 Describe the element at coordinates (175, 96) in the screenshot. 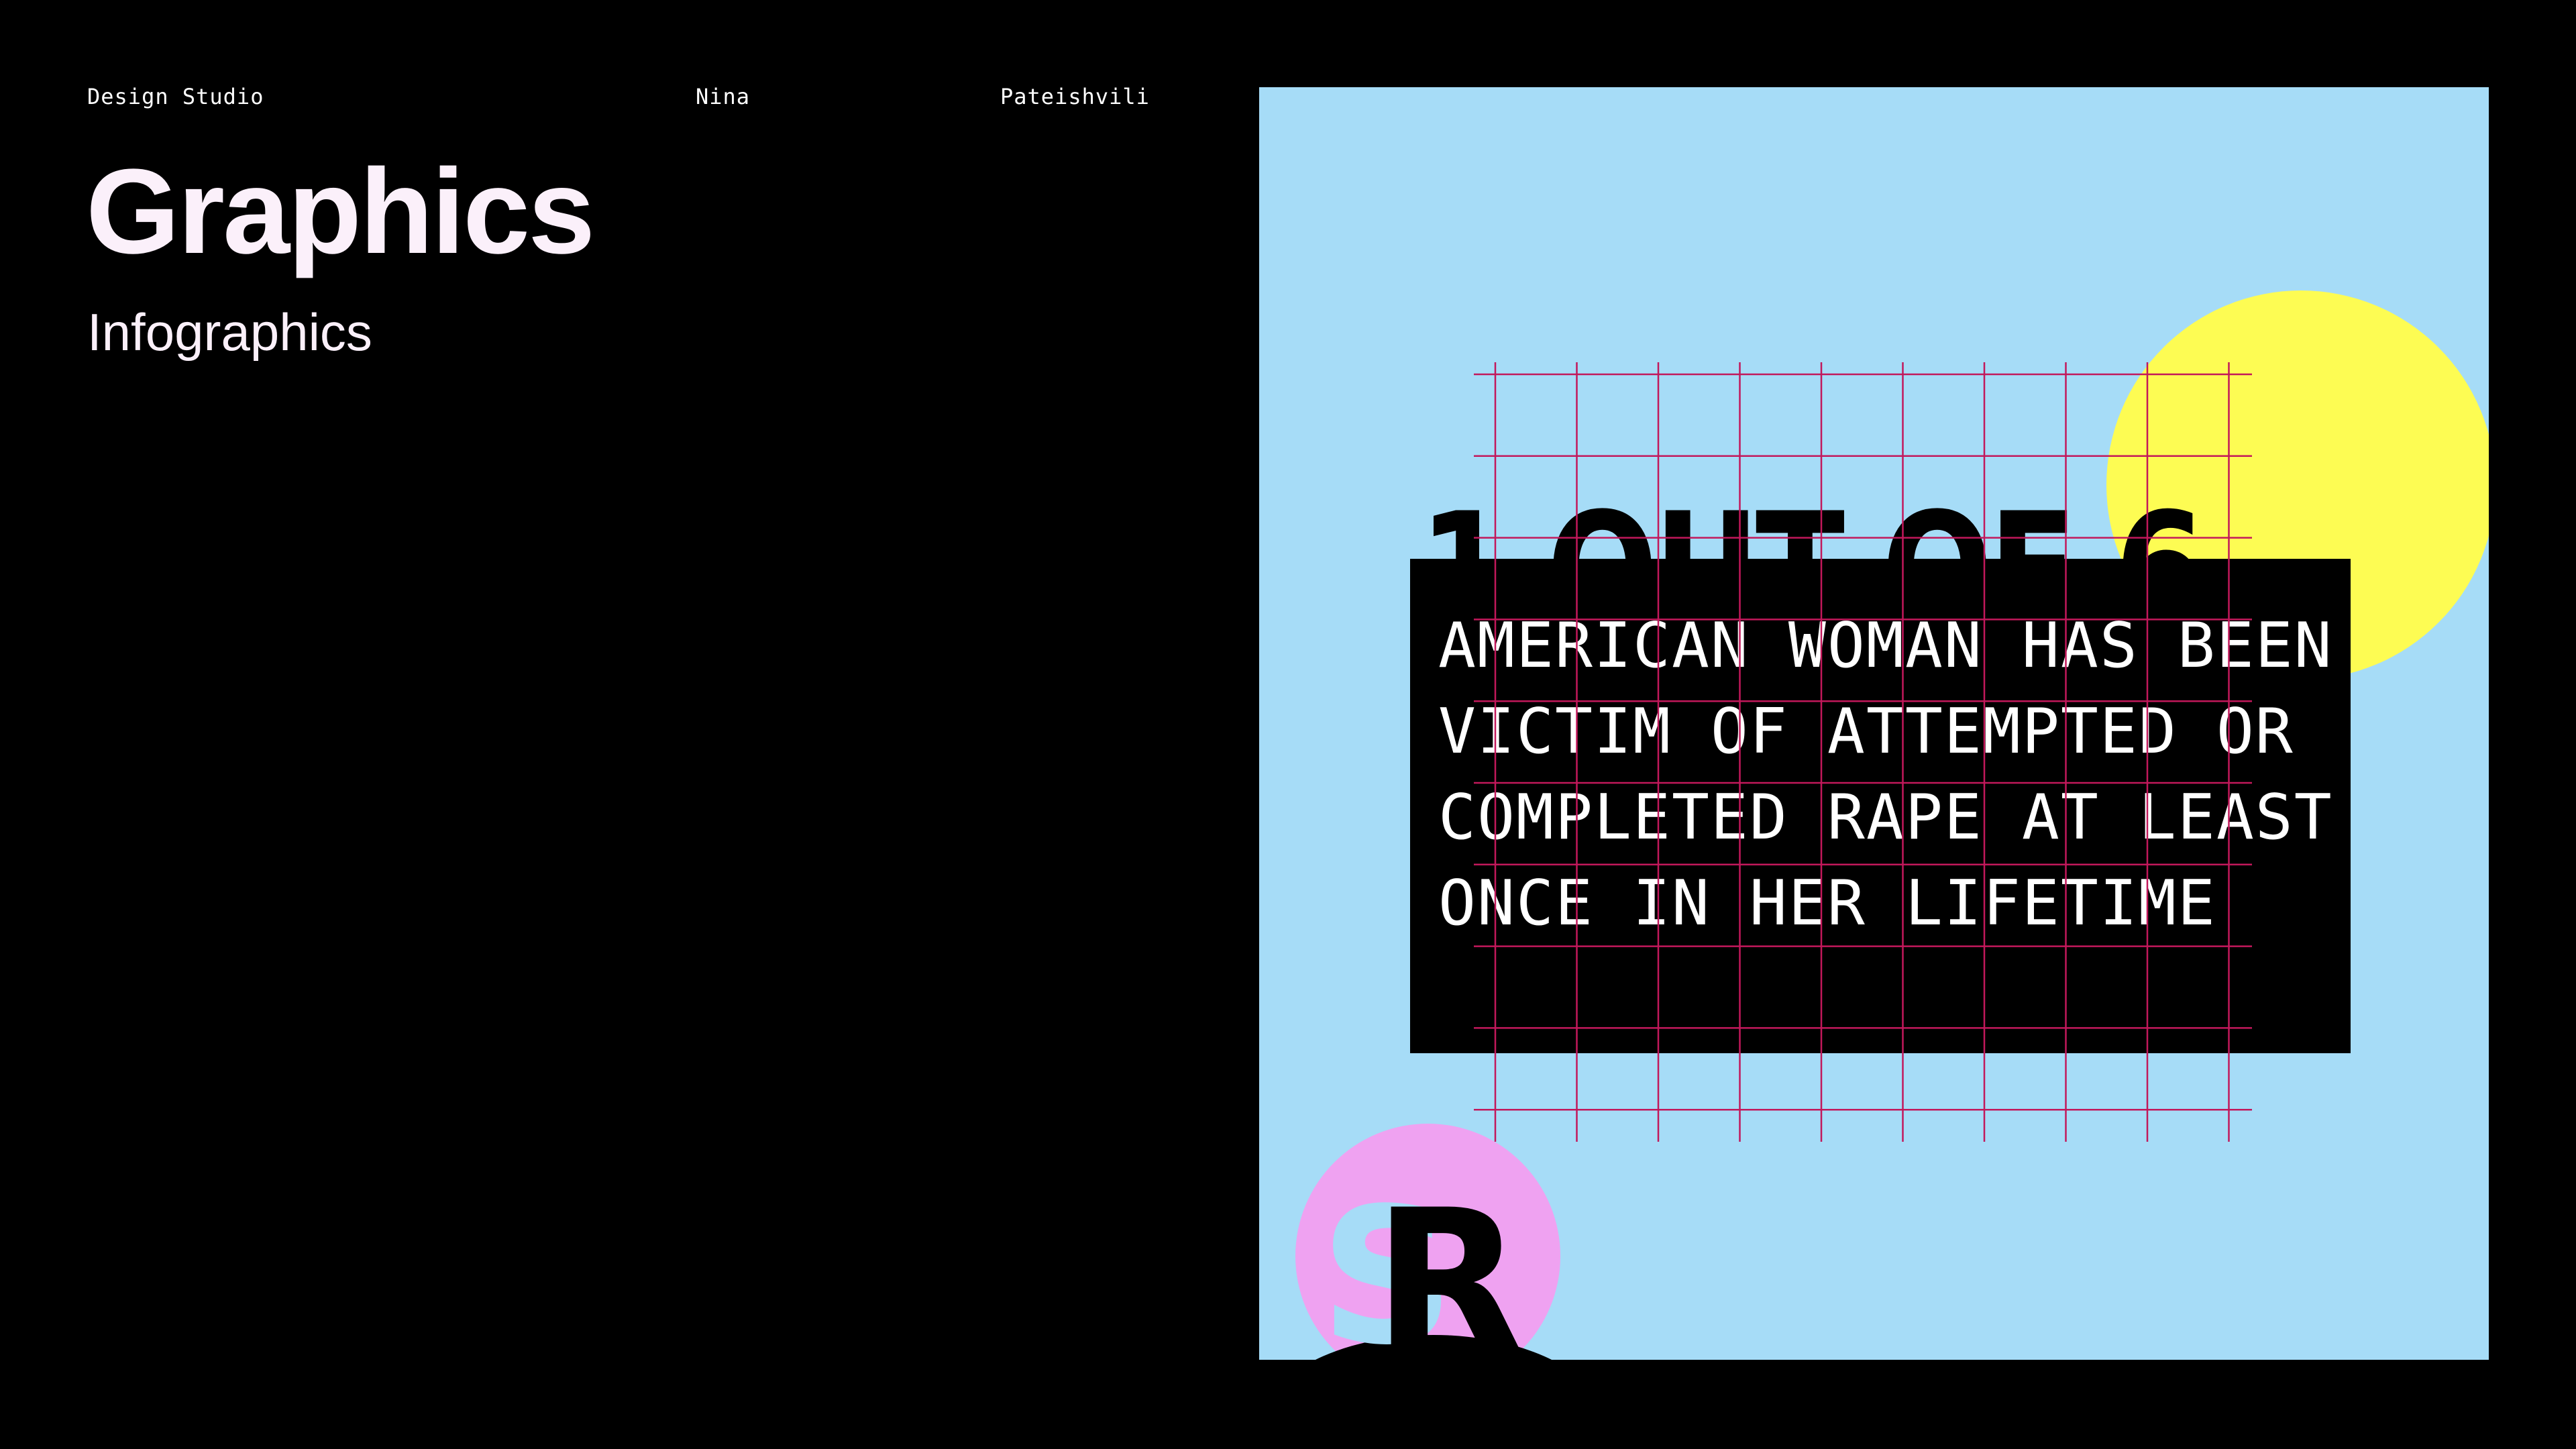

I see `studio-label: Design Studio` at that location.